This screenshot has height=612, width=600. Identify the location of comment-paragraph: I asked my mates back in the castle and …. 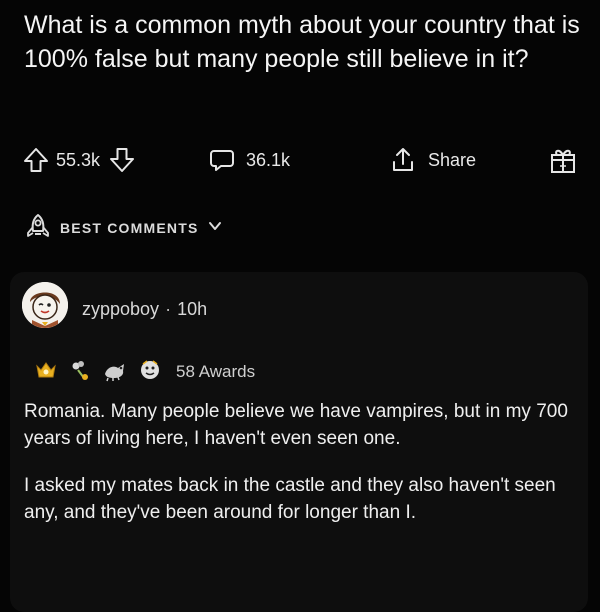
(290, 499).